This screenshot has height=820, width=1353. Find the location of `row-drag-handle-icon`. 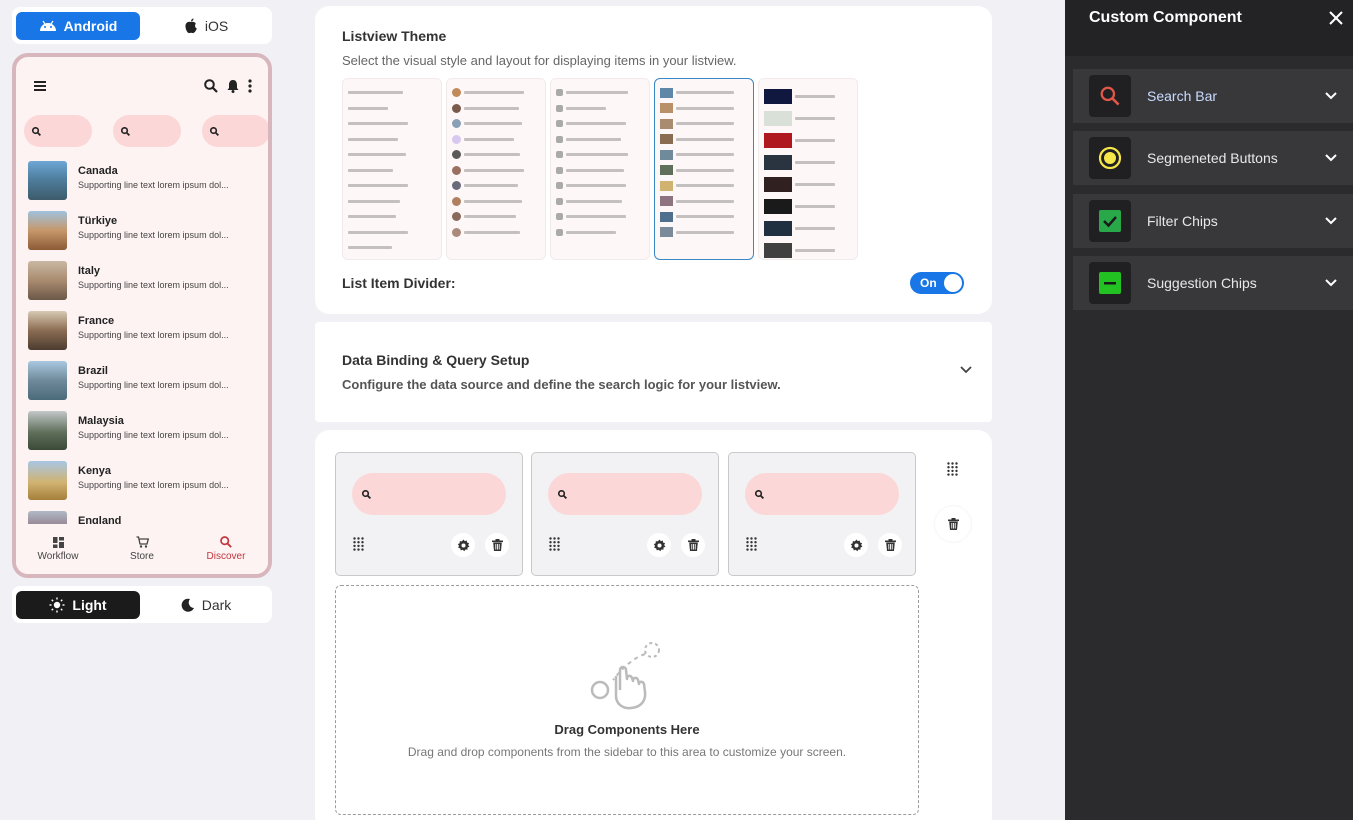

row-drag-handle-icon is located at coordinates (952, 469).